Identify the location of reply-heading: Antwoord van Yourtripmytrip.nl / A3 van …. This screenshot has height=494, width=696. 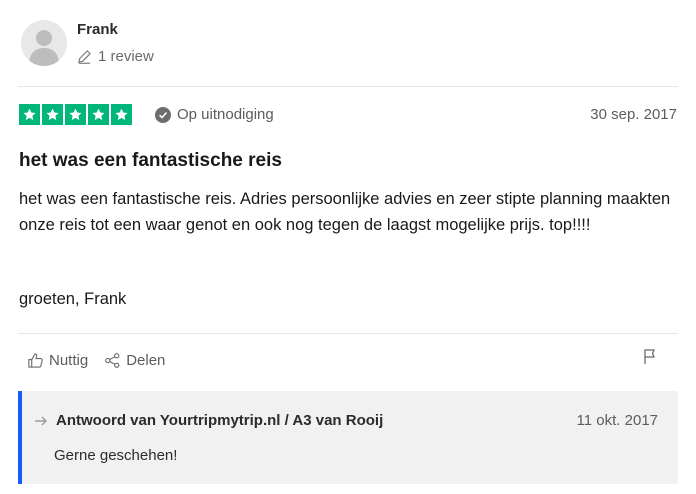
(208, 420).